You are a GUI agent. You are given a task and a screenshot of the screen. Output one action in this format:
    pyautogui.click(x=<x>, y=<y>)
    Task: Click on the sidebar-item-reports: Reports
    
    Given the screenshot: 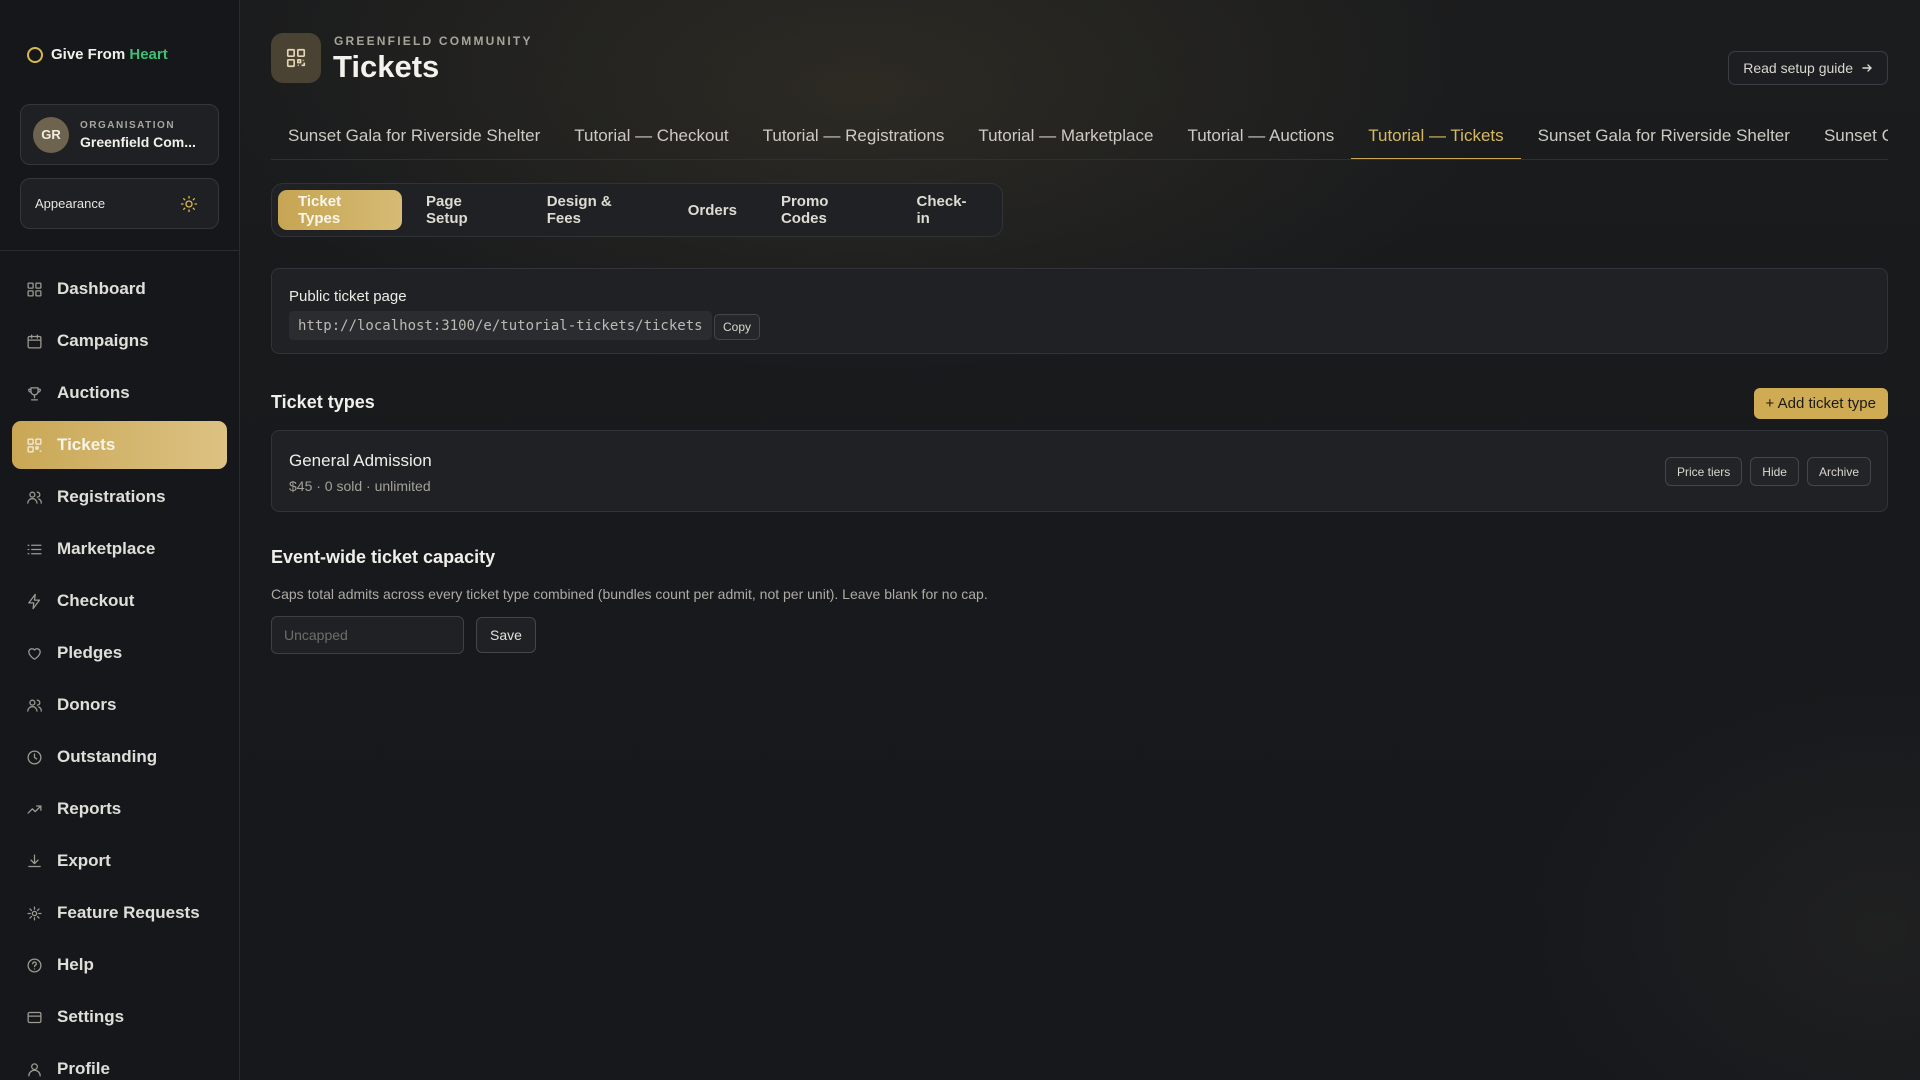 What is the action you would take?
    pyautogui.click(x=119, y=809)
    